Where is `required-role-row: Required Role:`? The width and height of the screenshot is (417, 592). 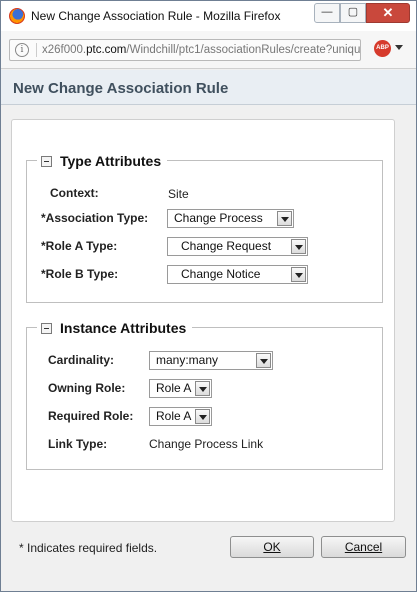 required-role-row: Required Role: is located at coordinates (90, 416).